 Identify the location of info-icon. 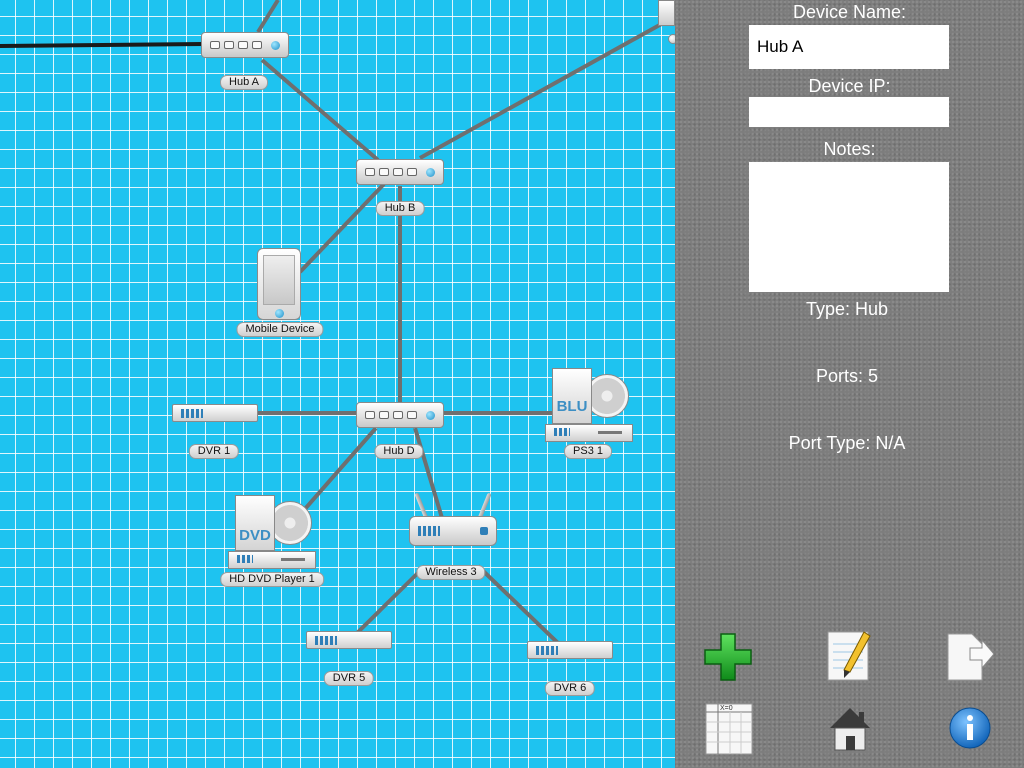
(970, 728).